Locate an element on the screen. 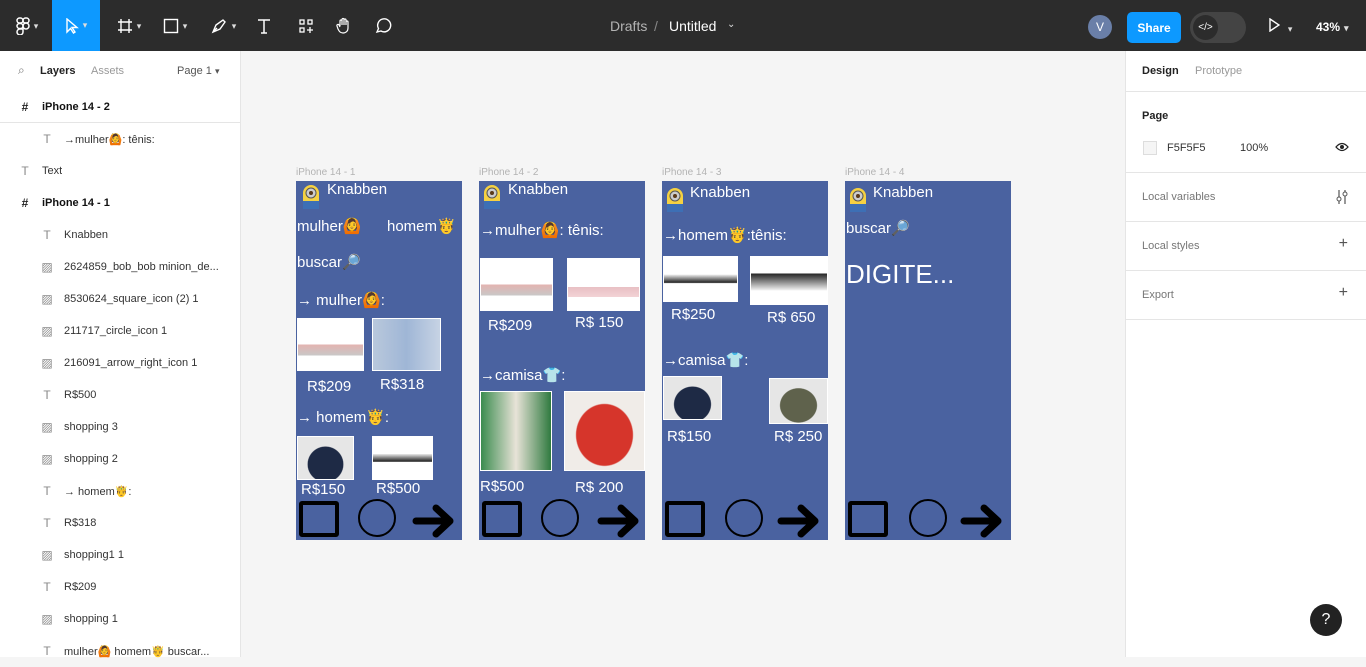  resources-button is located at coordinates (306, 26).